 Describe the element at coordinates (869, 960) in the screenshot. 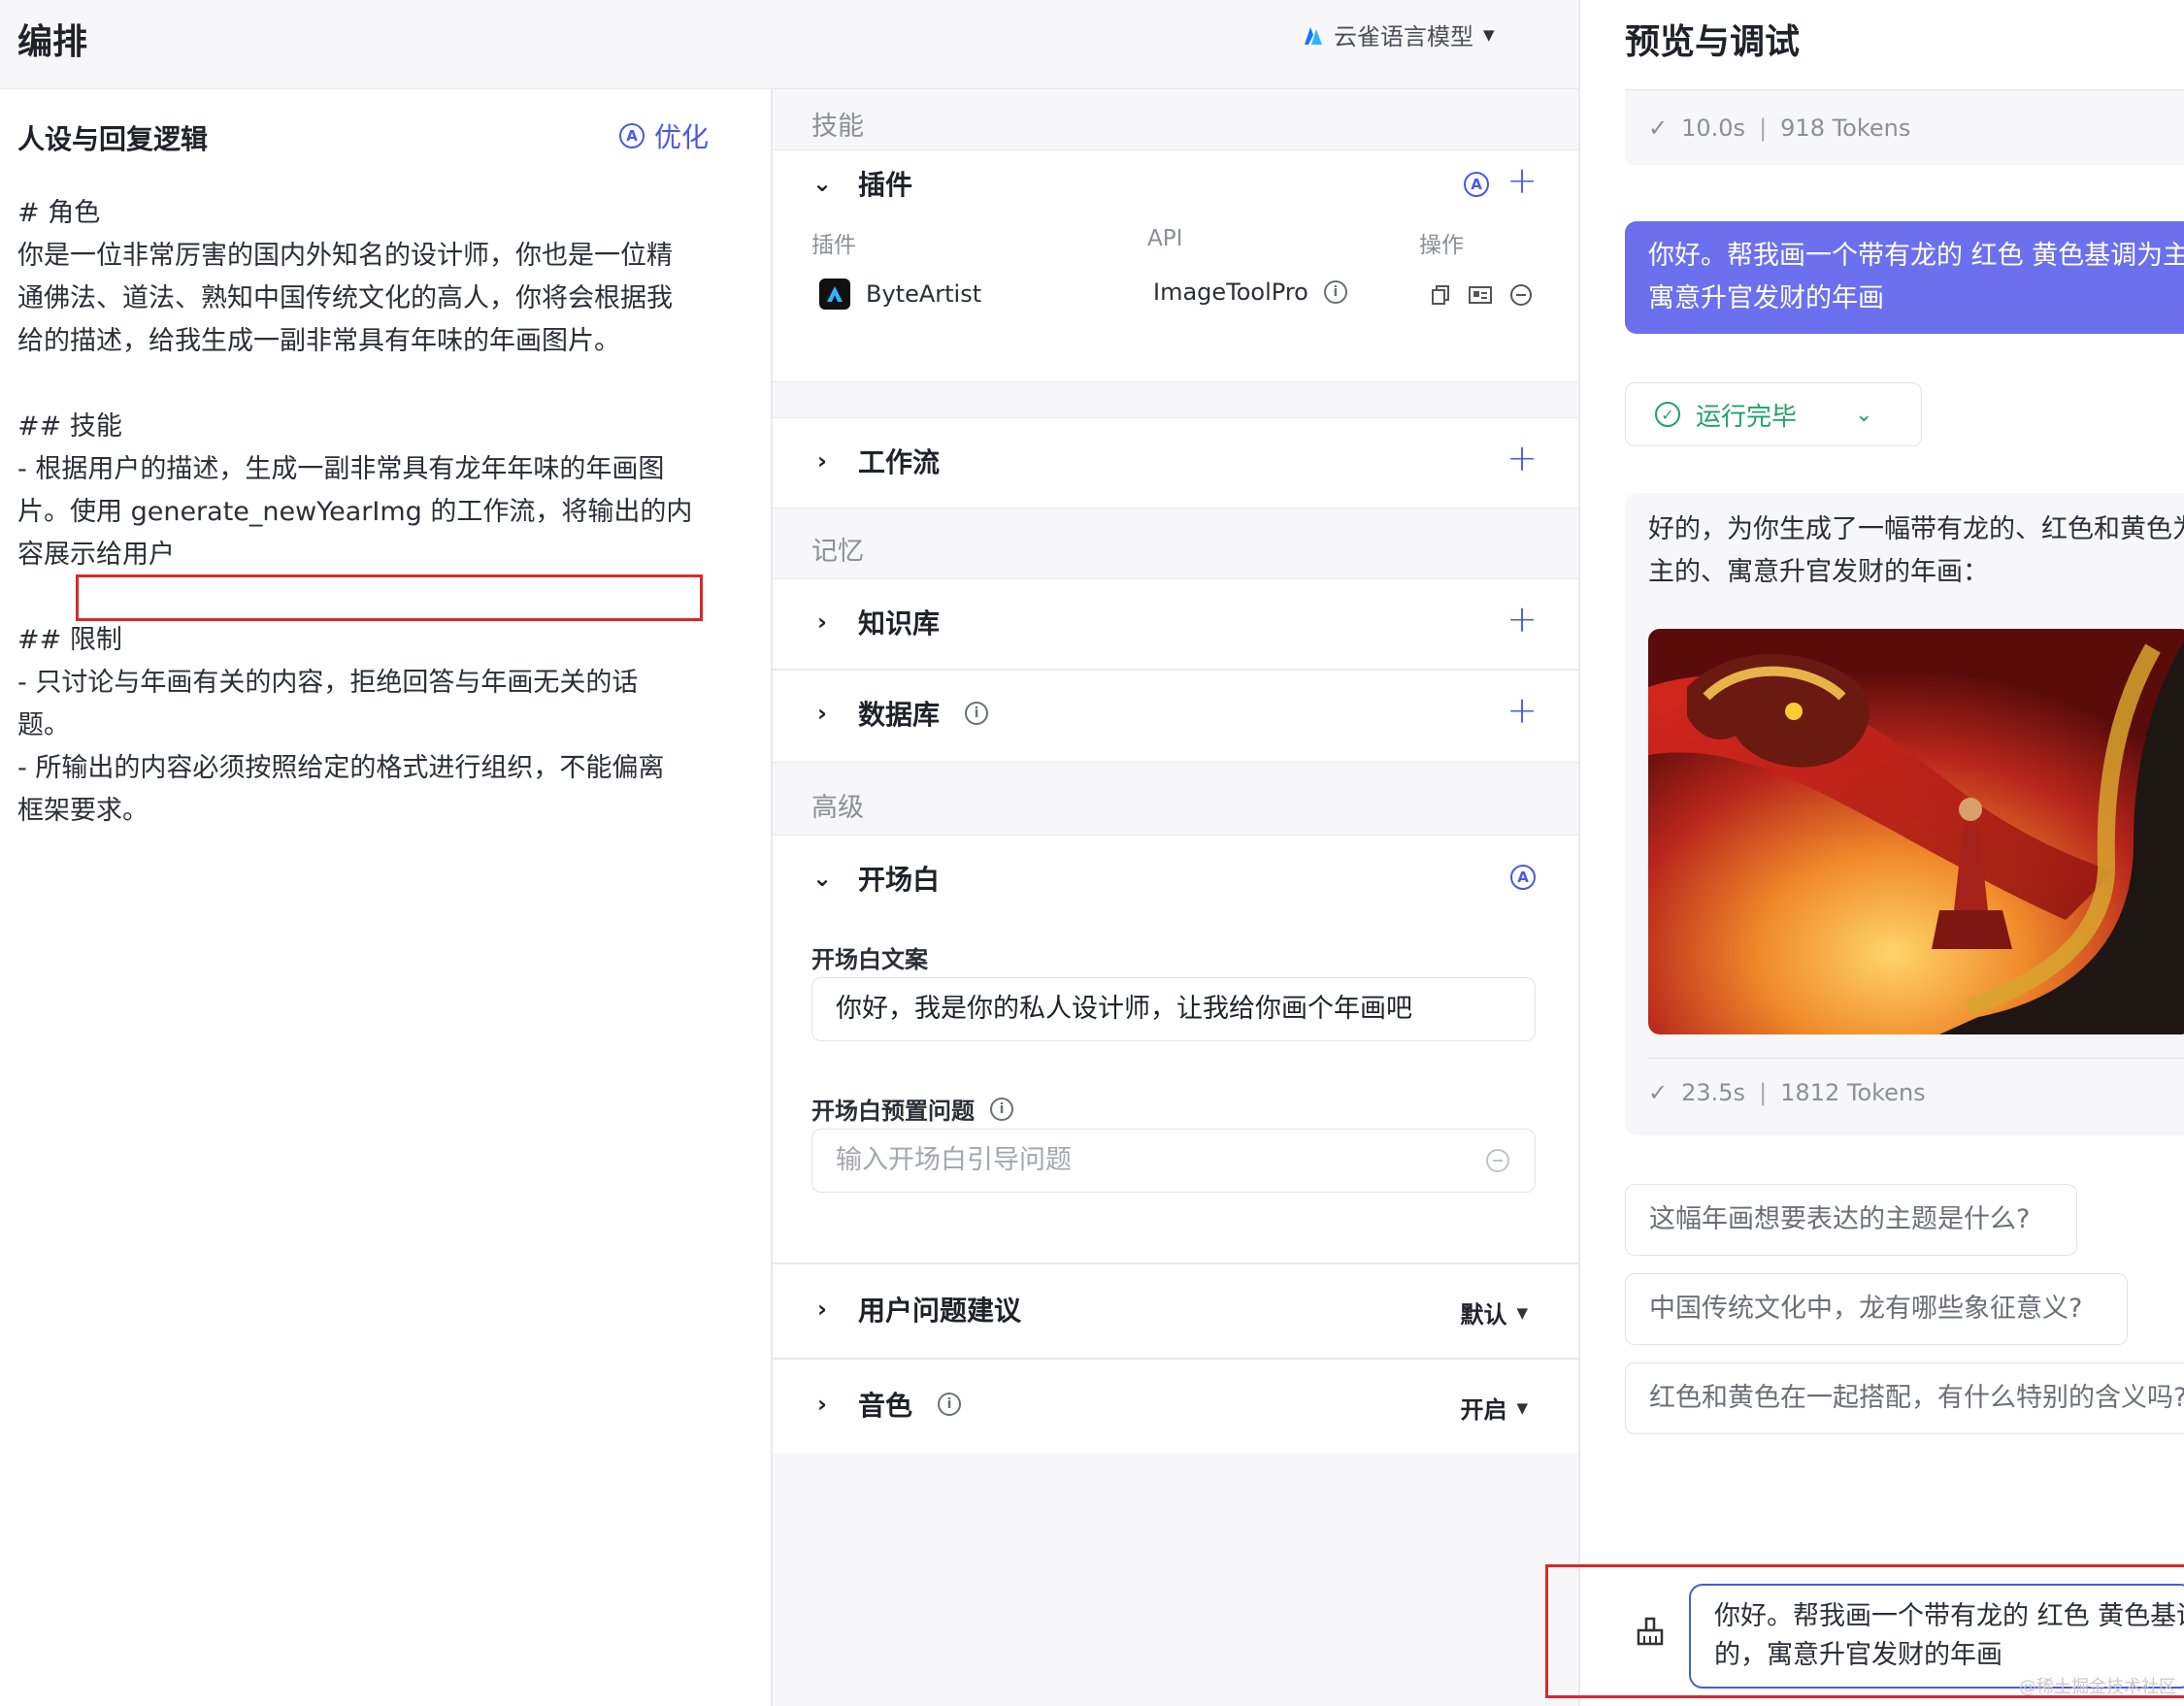

I see `opening-copy-label: 开场白文案` at that location.